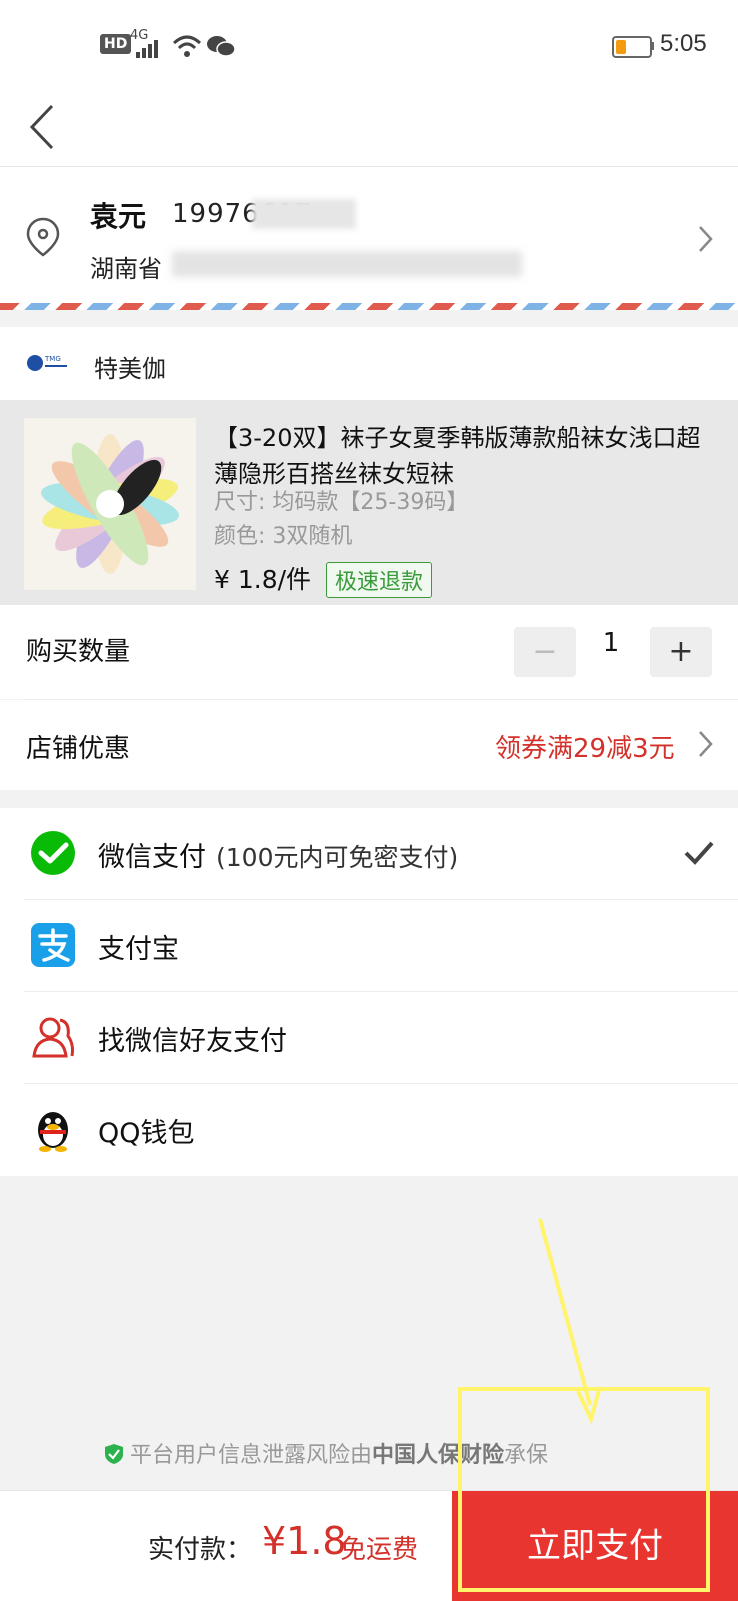 This screenshot has width=738, height=1601. I want to click on hd-badge: HD, so click(116, 44).